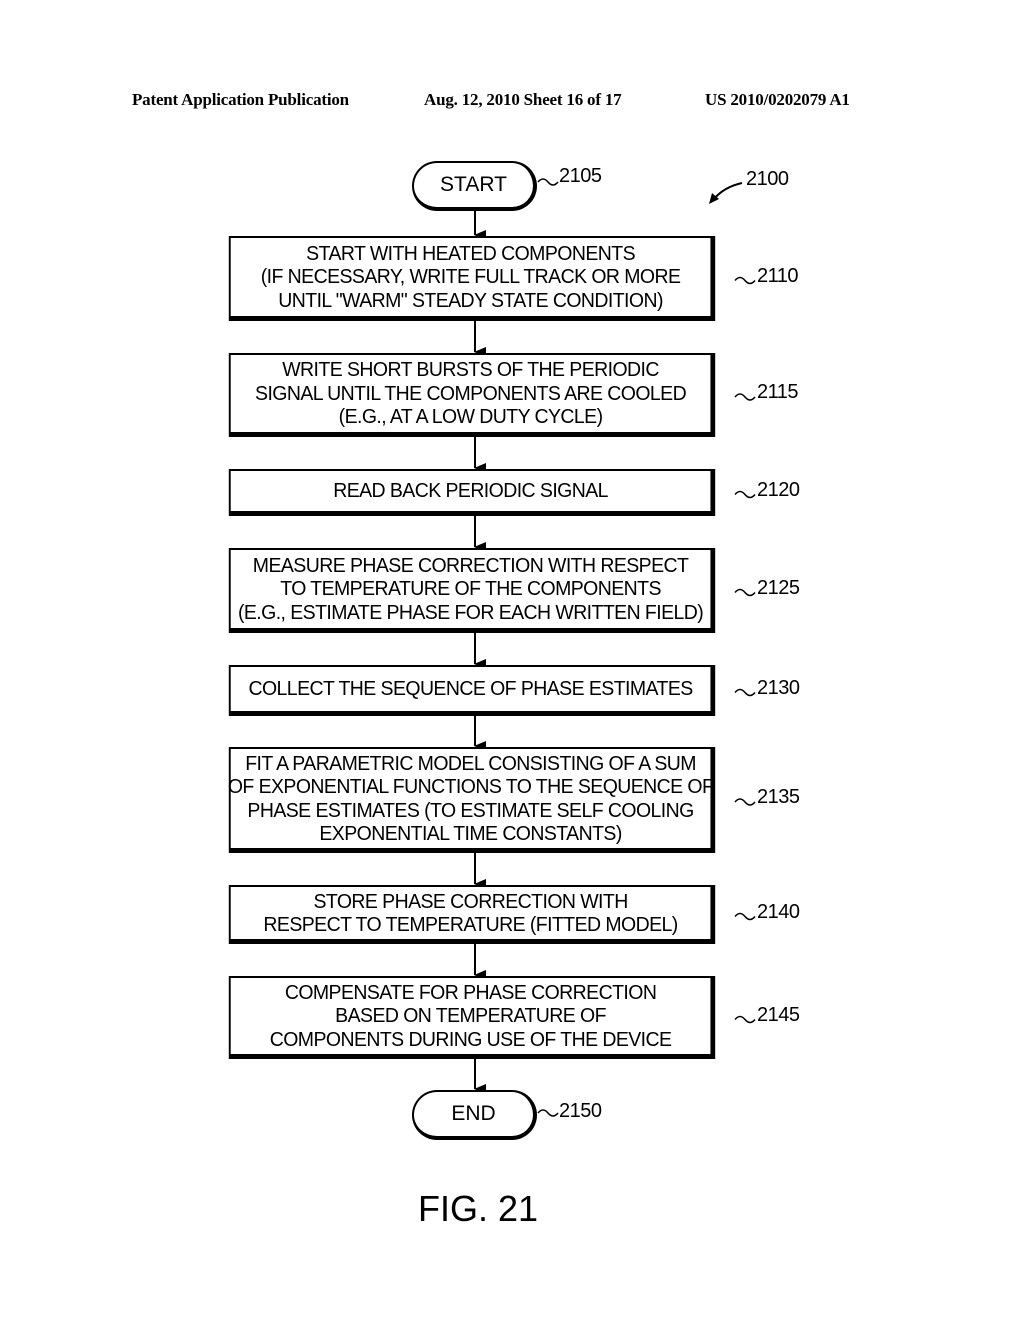 The height and width of the screenshot is (1320, 1024). I want to click on step-ref-number: 2120, so click(778, 489).